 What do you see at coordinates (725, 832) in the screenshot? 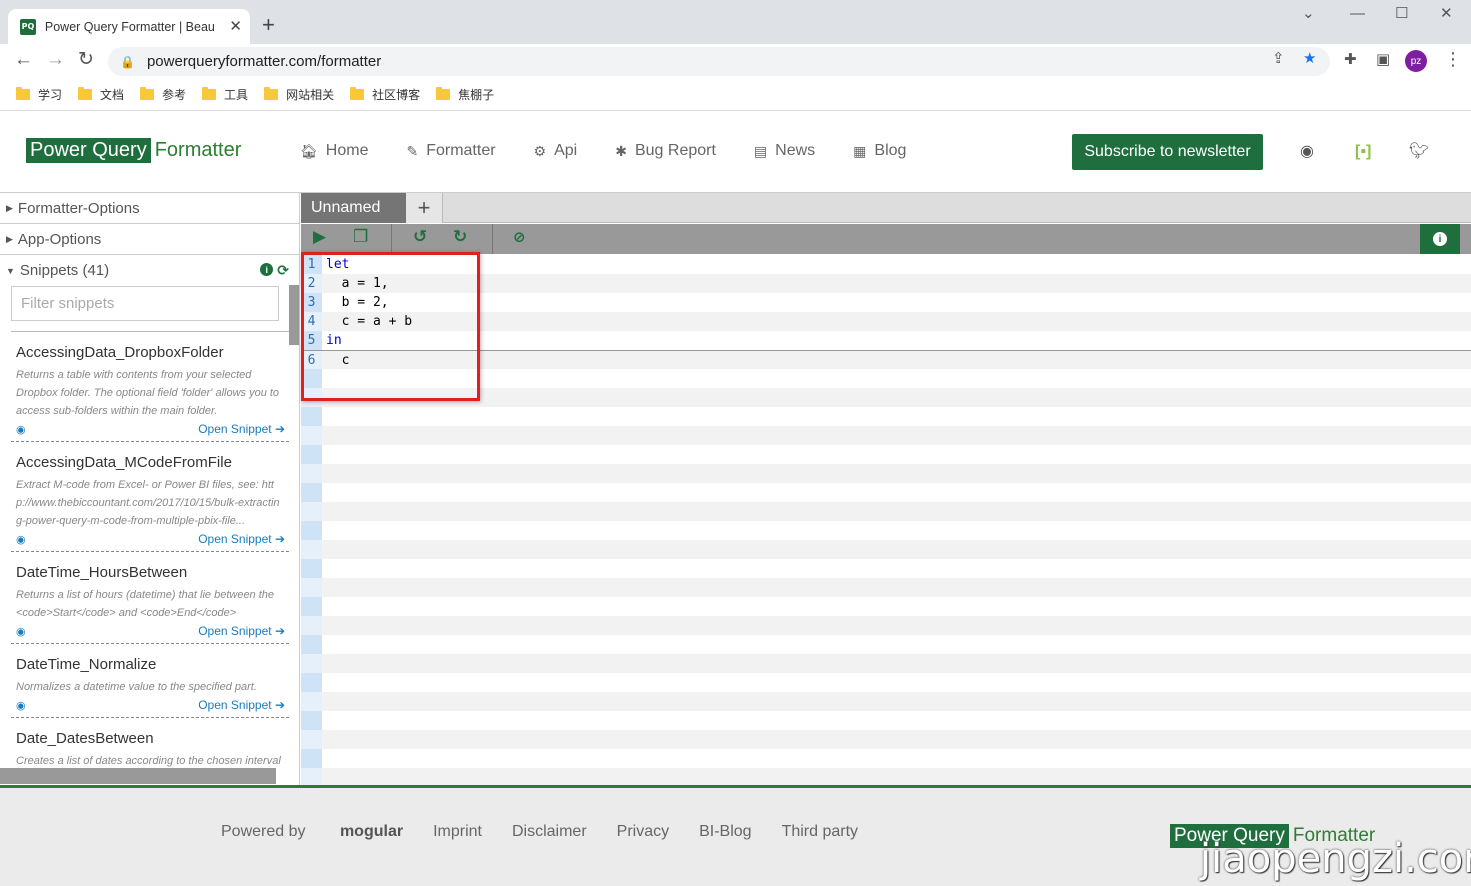
I see `footer-link-bi-blog: BI-Blog` at bounding box center [725, 832].